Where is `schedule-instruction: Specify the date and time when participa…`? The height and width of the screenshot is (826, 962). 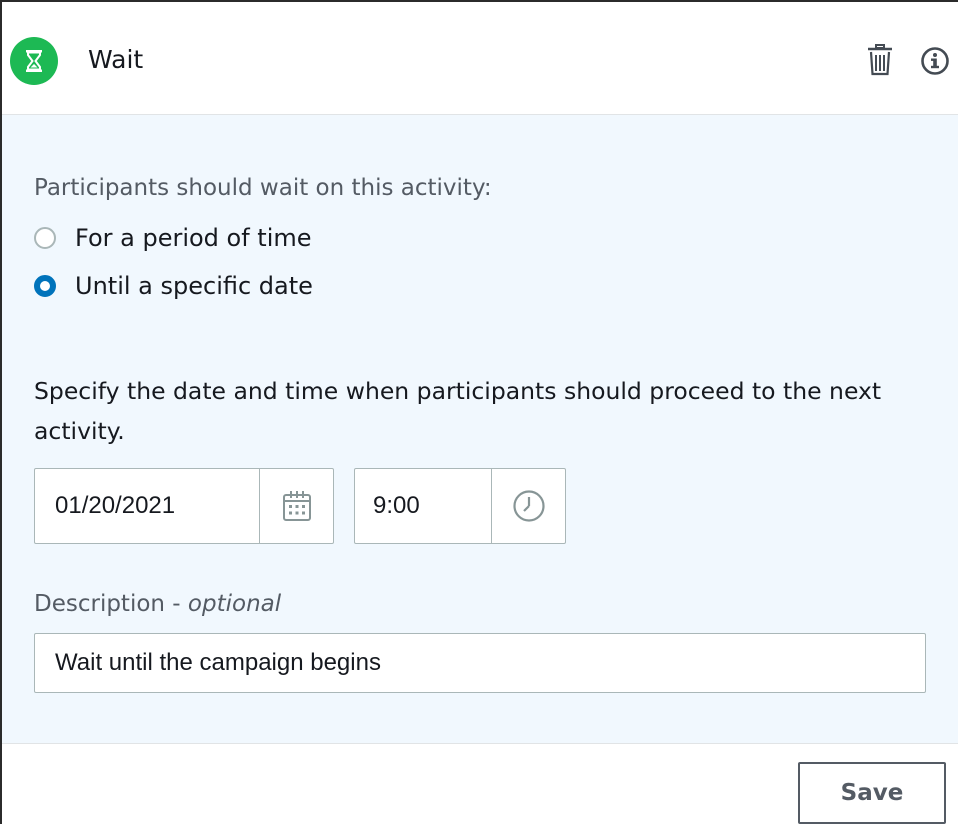 schedule-instruction: Specify the date and time when participa… is located at coordinates (458, 411).